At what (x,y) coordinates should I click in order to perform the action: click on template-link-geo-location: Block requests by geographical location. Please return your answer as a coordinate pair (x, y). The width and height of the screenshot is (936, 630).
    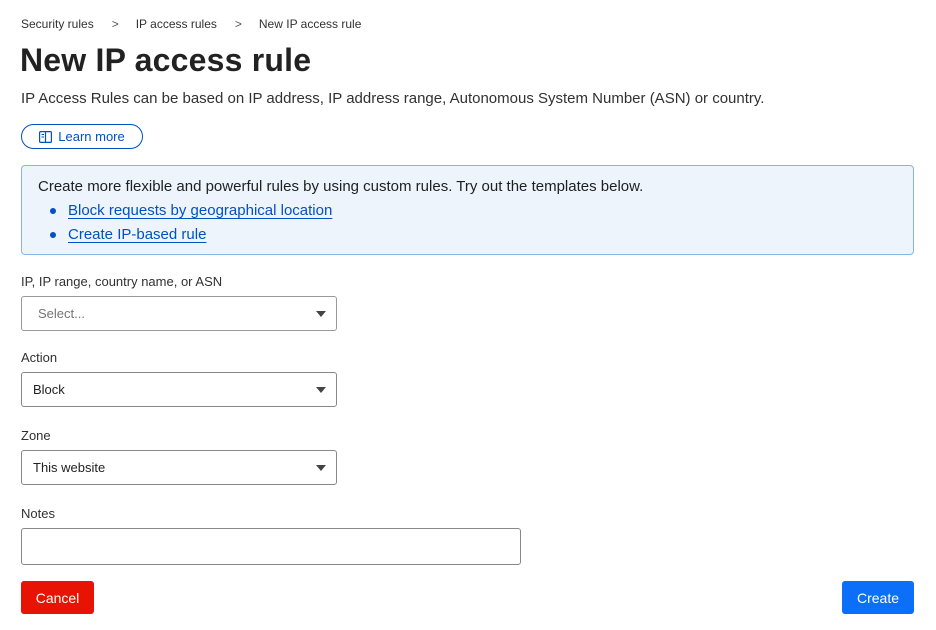
    Looking at the image, I should click on (200, 210).